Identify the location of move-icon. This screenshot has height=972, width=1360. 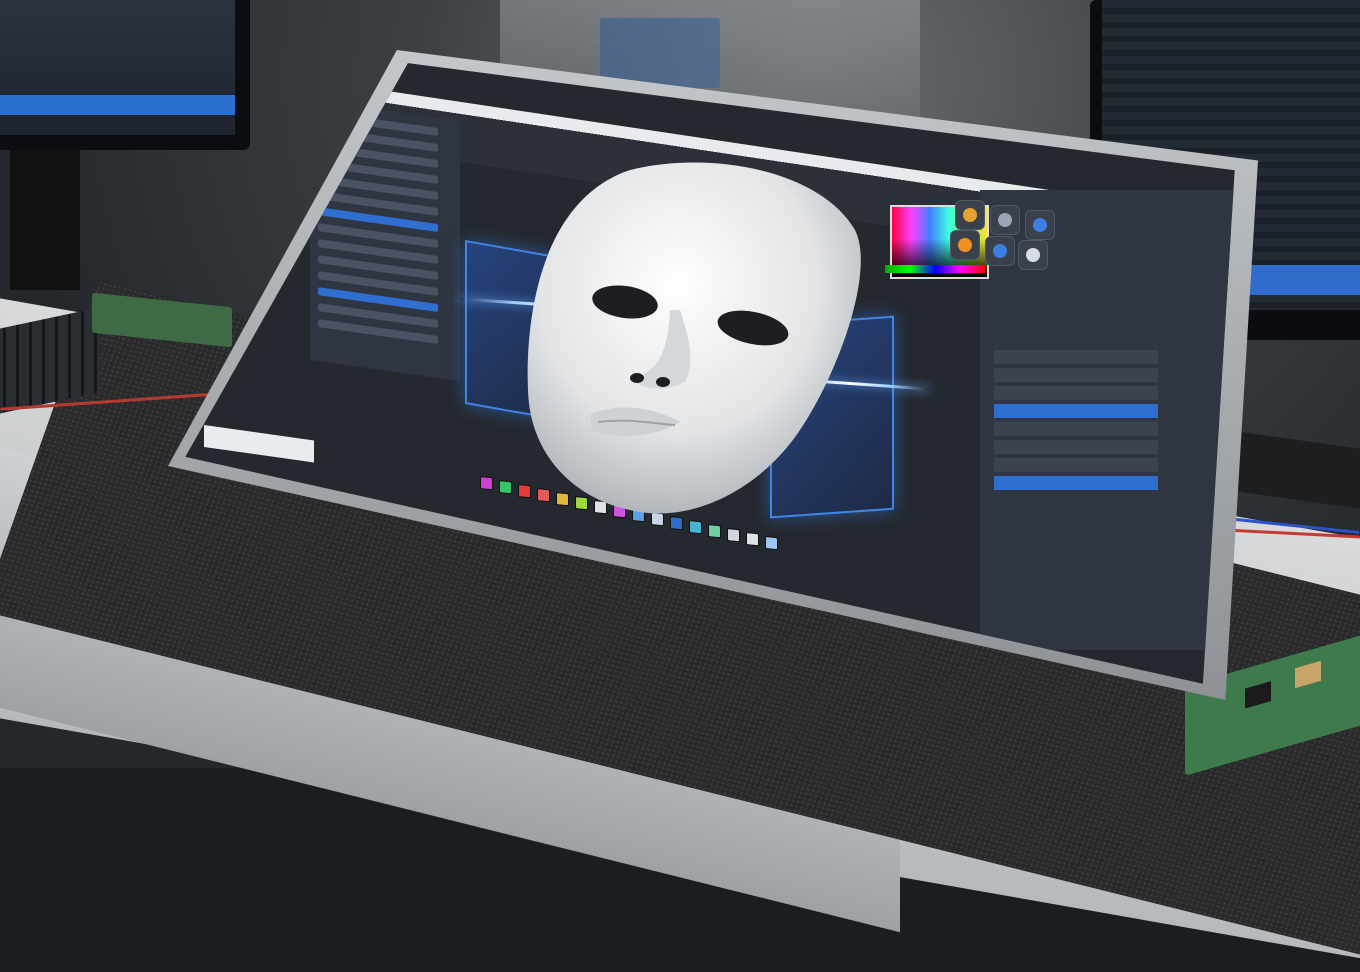
(1005, 220).